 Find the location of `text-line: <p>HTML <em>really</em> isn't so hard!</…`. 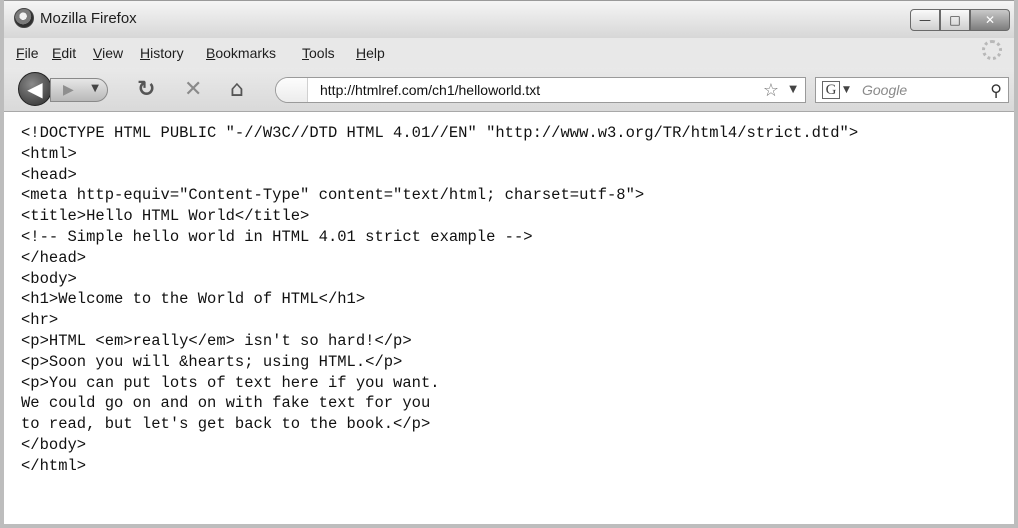

text-line: <p>HTML <em>really</em> isn't so hard!</… is located at coordinates (216, 340).